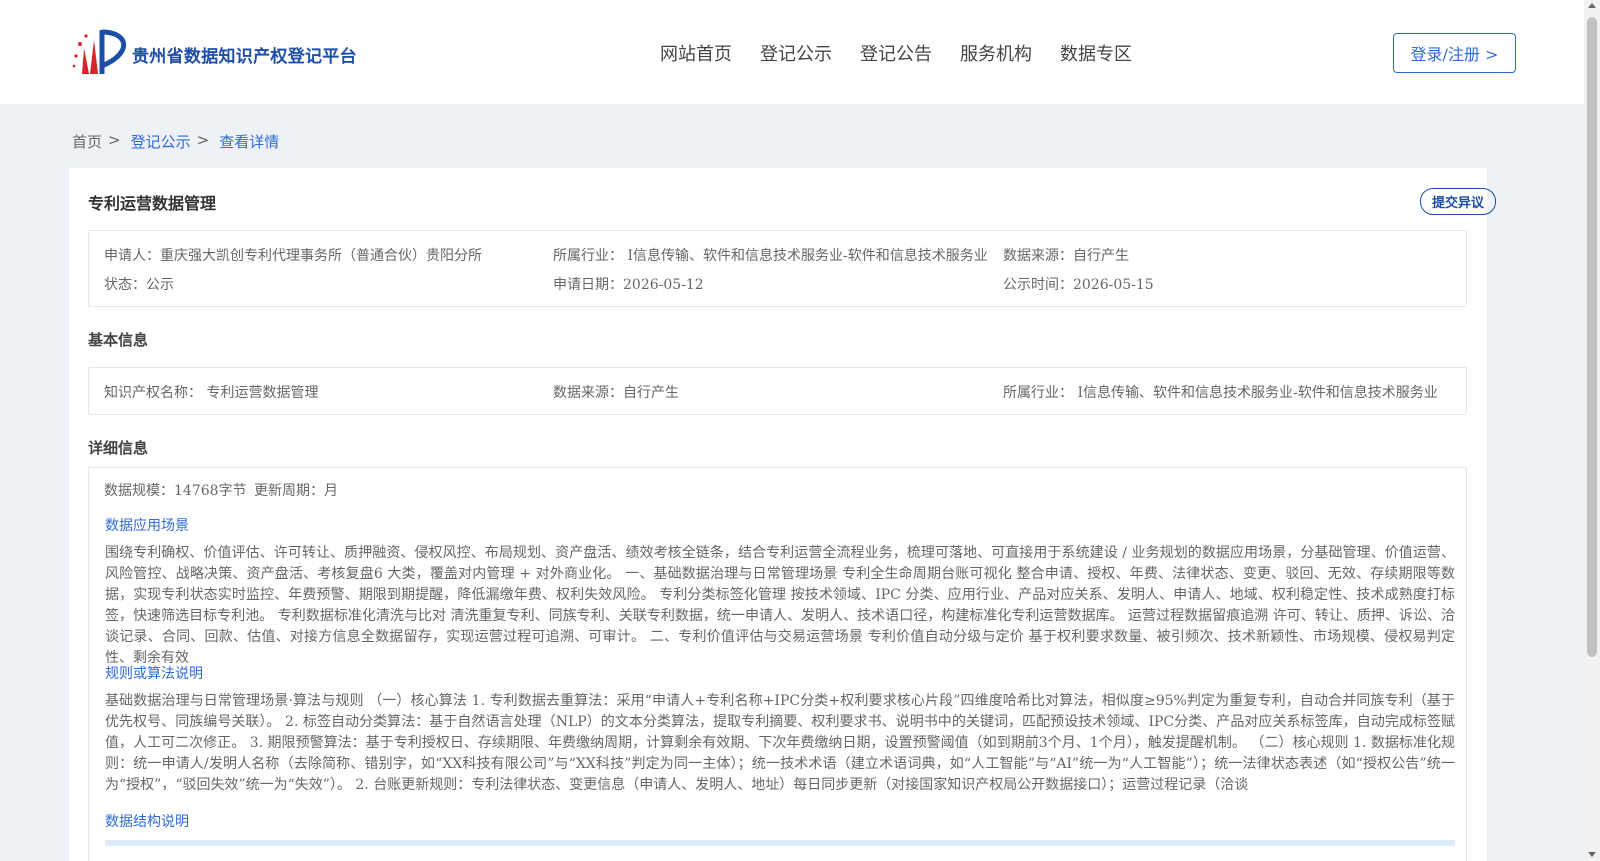  I want to click on source-text: 数据来源：自行产生, so click(1066, 256).